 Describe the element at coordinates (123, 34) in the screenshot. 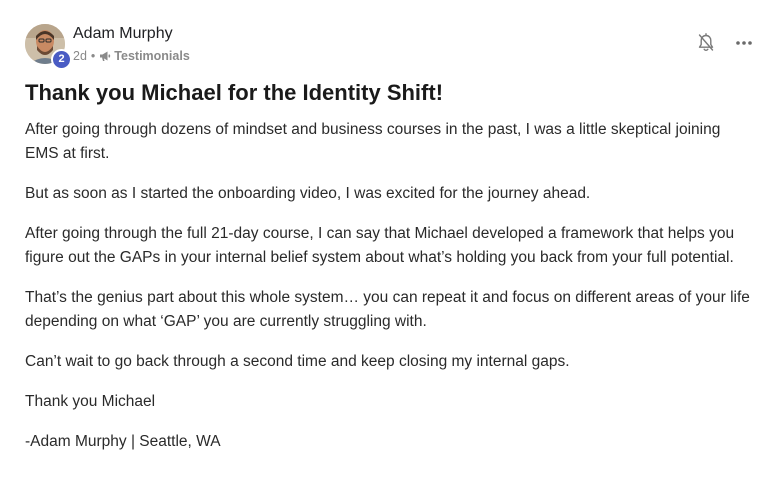

I see `author-name: Adam Murphy` at that location.